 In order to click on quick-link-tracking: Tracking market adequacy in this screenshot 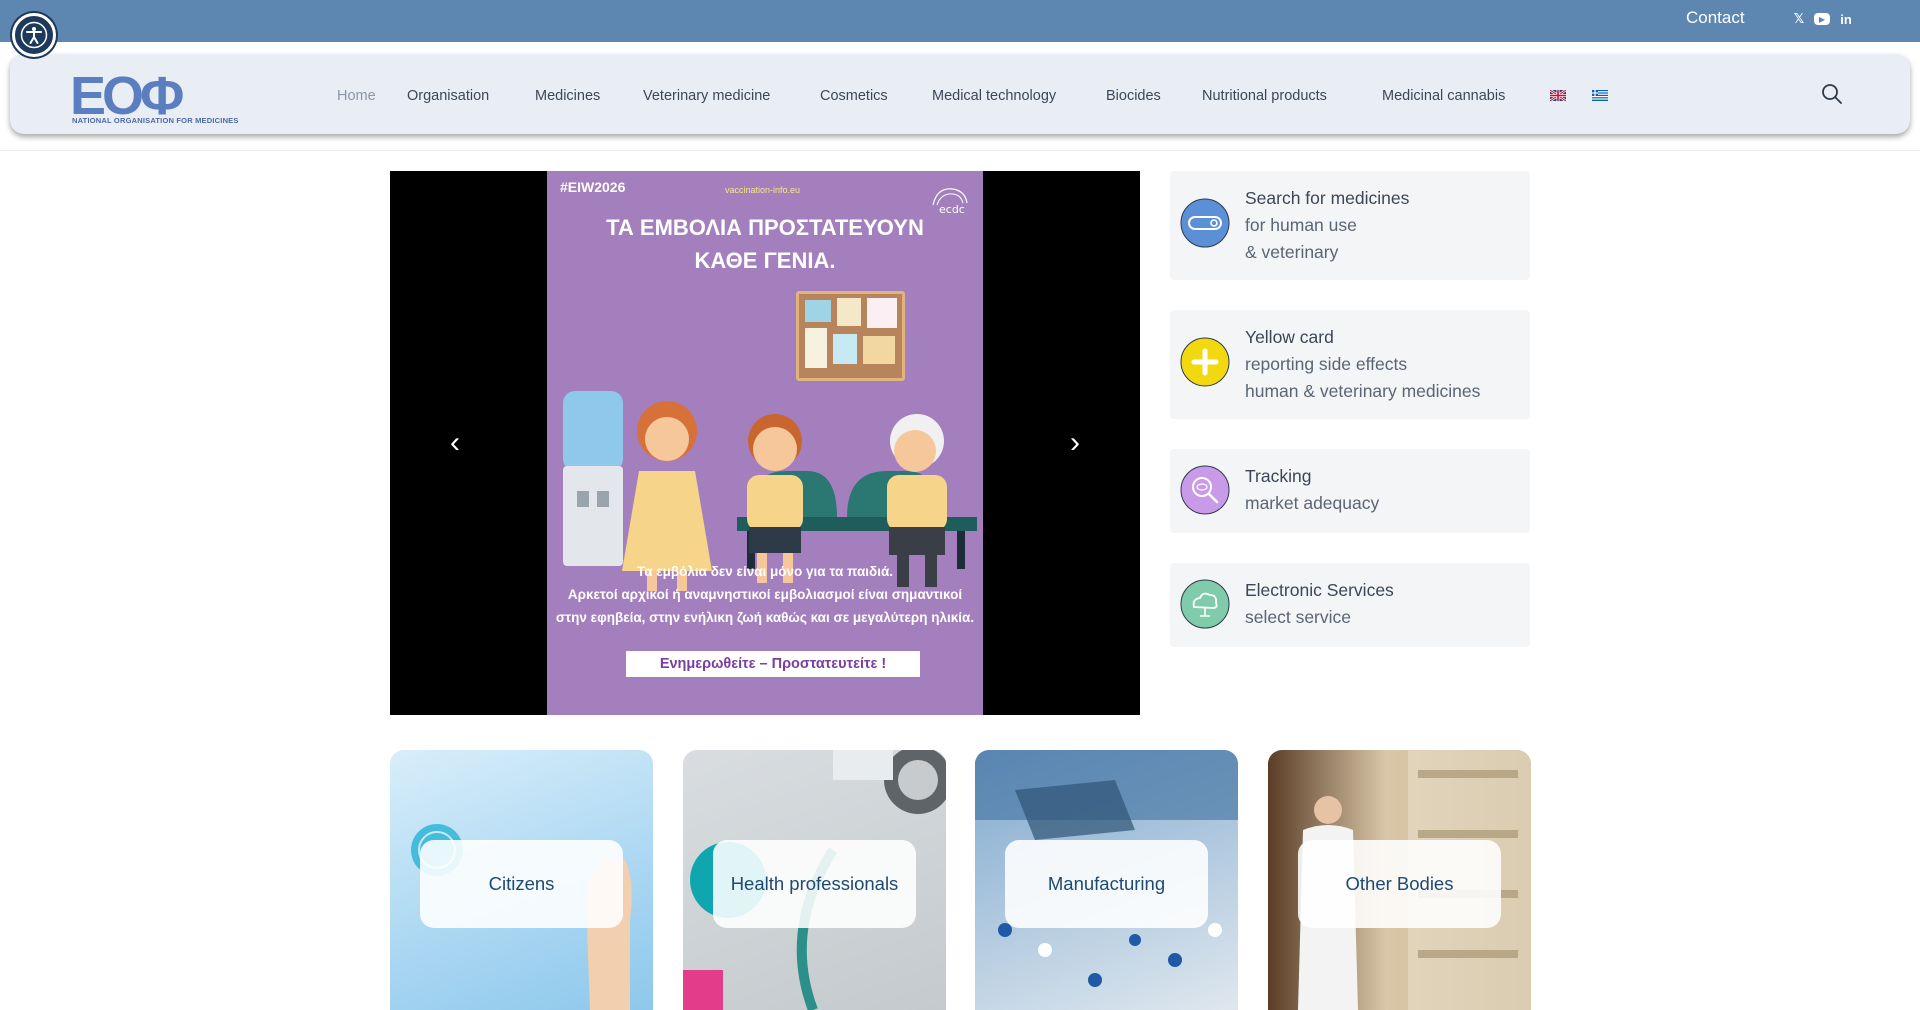, I will do `click(1350, 491)`.